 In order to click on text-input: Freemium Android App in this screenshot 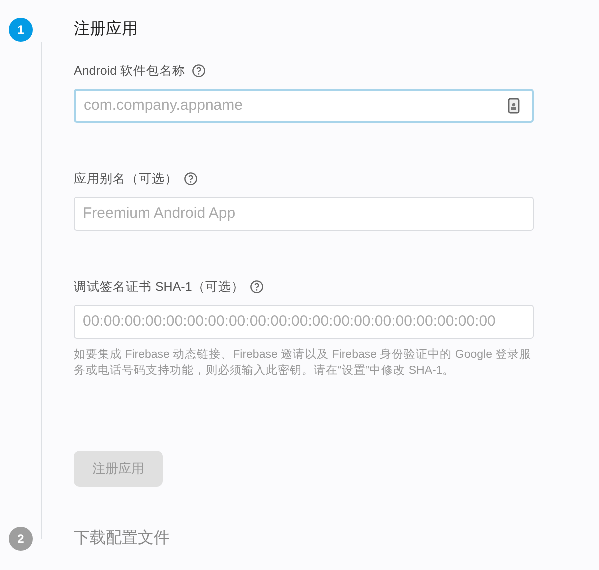, I will do `click(304, 214)`.